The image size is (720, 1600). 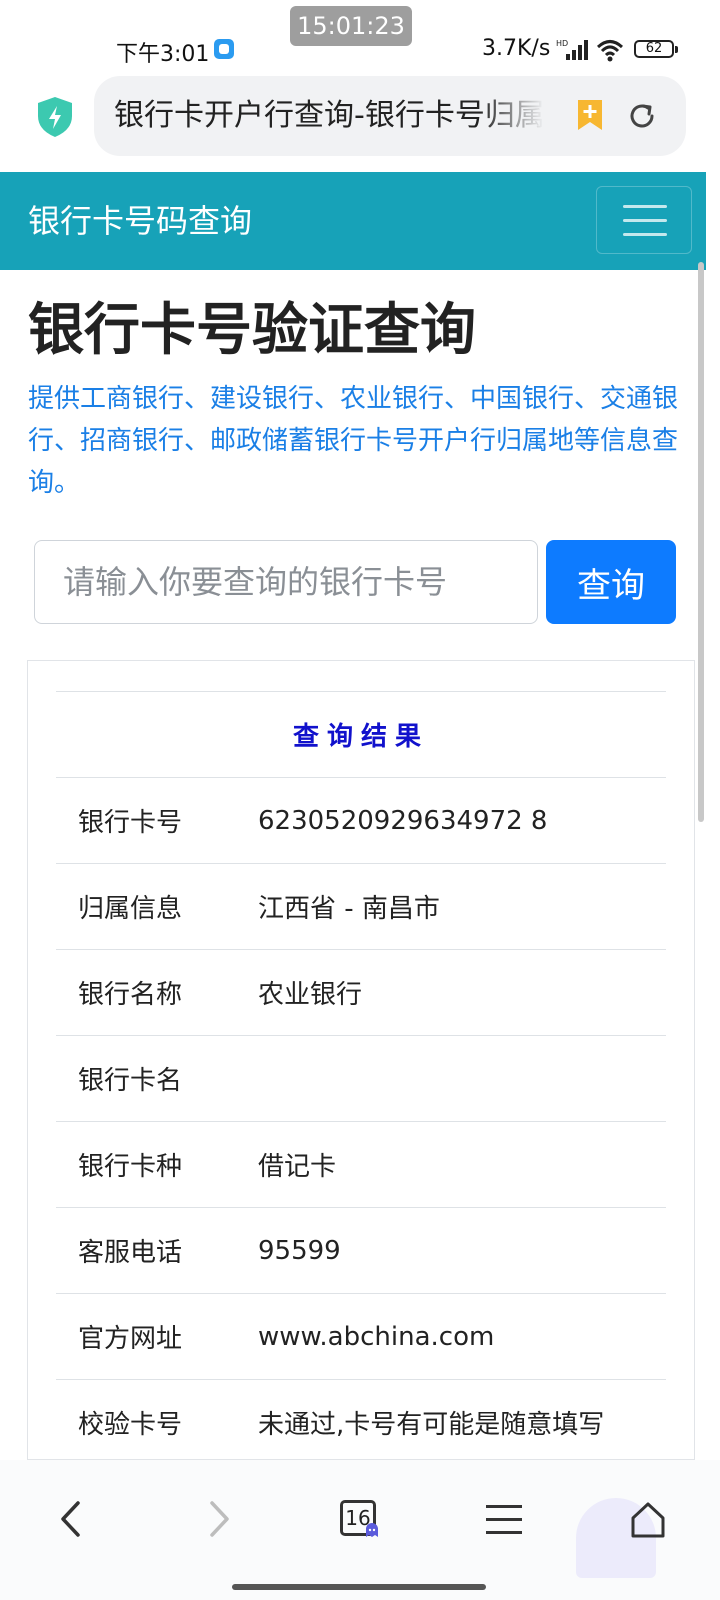 I want to click on result-caption-row: 查询结果, so click(x=361, y=734).